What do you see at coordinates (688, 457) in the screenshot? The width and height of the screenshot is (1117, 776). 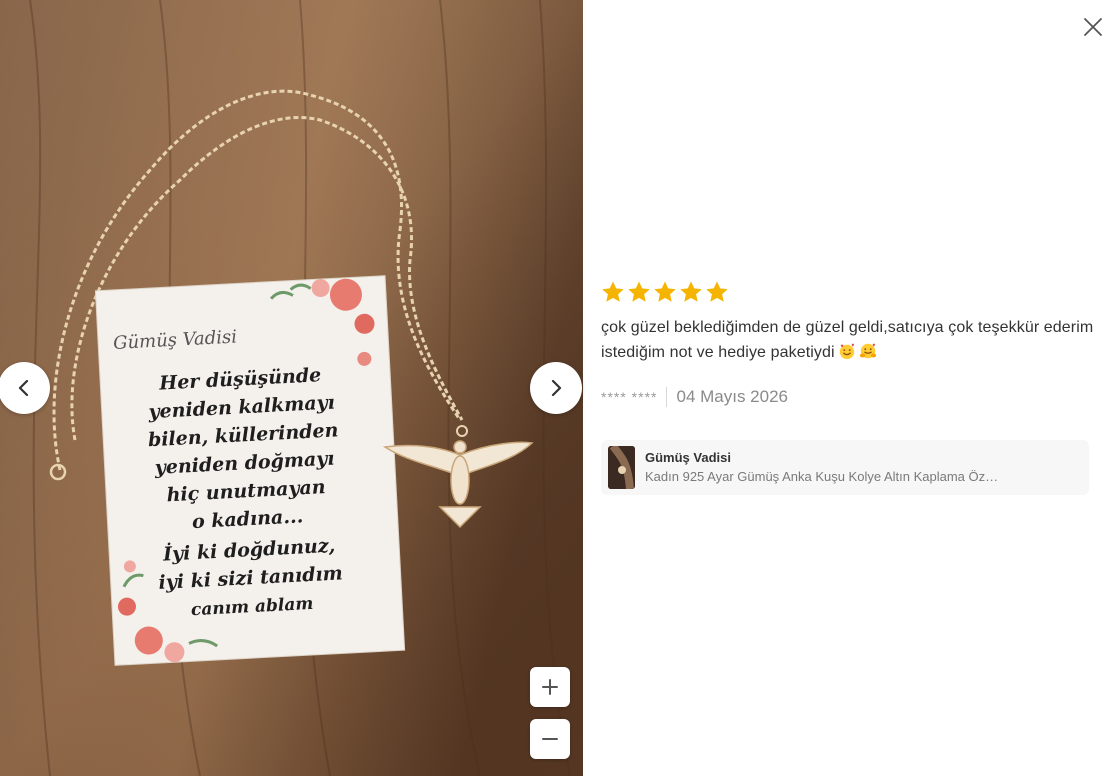 I see `product-seller: Gümüş Vadisi` at bounding box center [688, 457].